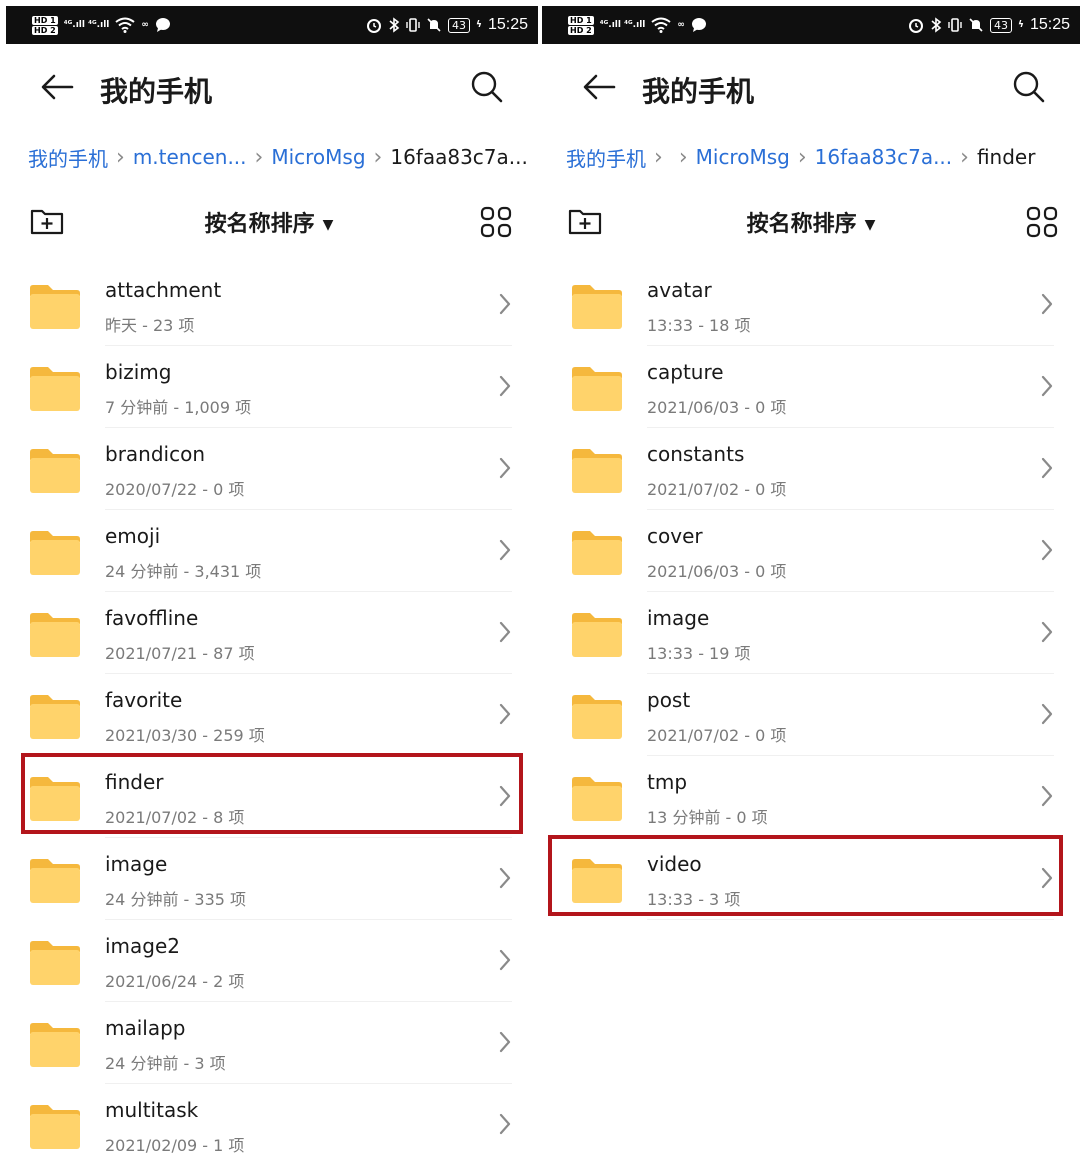 The height and width of the screenshot is (1163, 1080). I want to click on folder-meta: 昨天 - 23 项, so click(150, 325).